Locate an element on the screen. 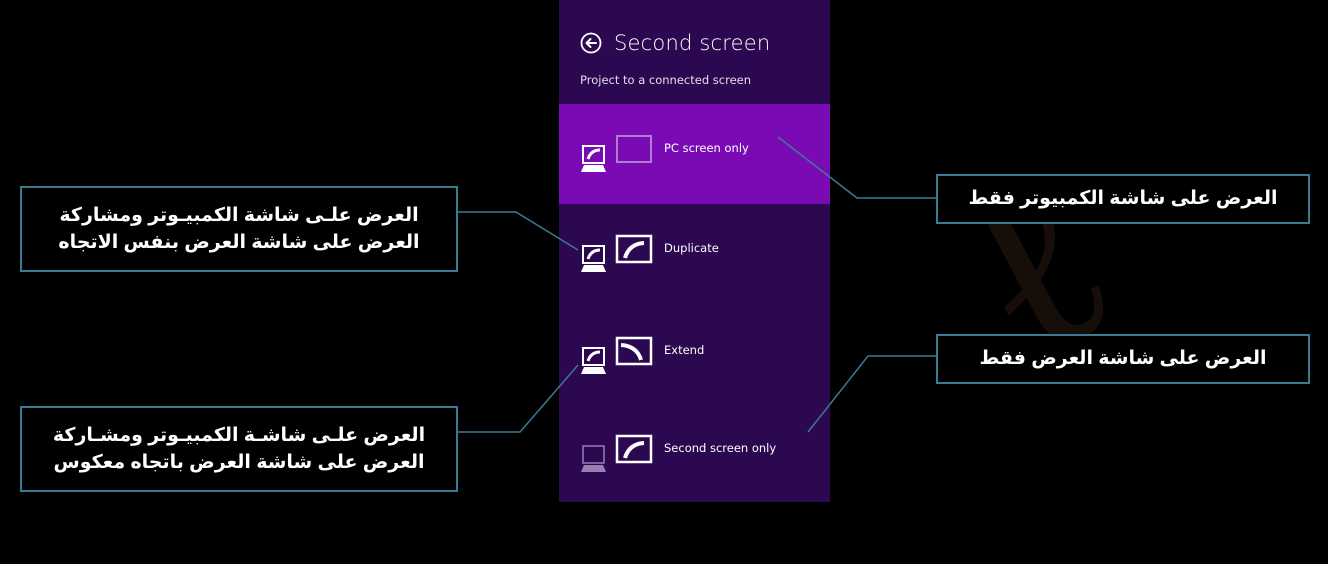 This screenshot has height=564, width=1328. option-label: Duplicate is located at coordinates (691, 248).